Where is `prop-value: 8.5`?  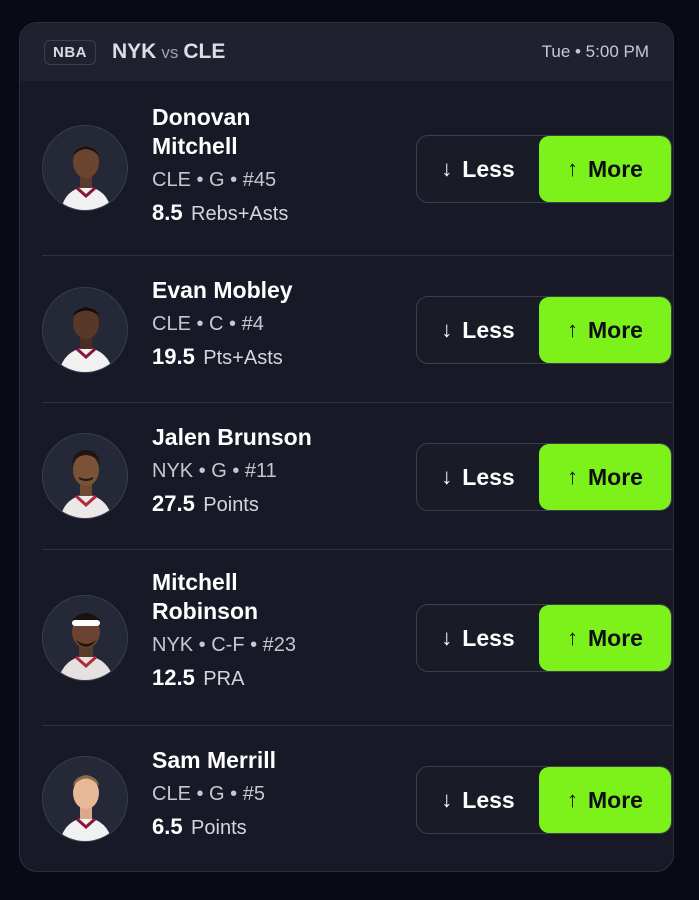
prop-value: 8.5 is located at coordinates (167, 212).